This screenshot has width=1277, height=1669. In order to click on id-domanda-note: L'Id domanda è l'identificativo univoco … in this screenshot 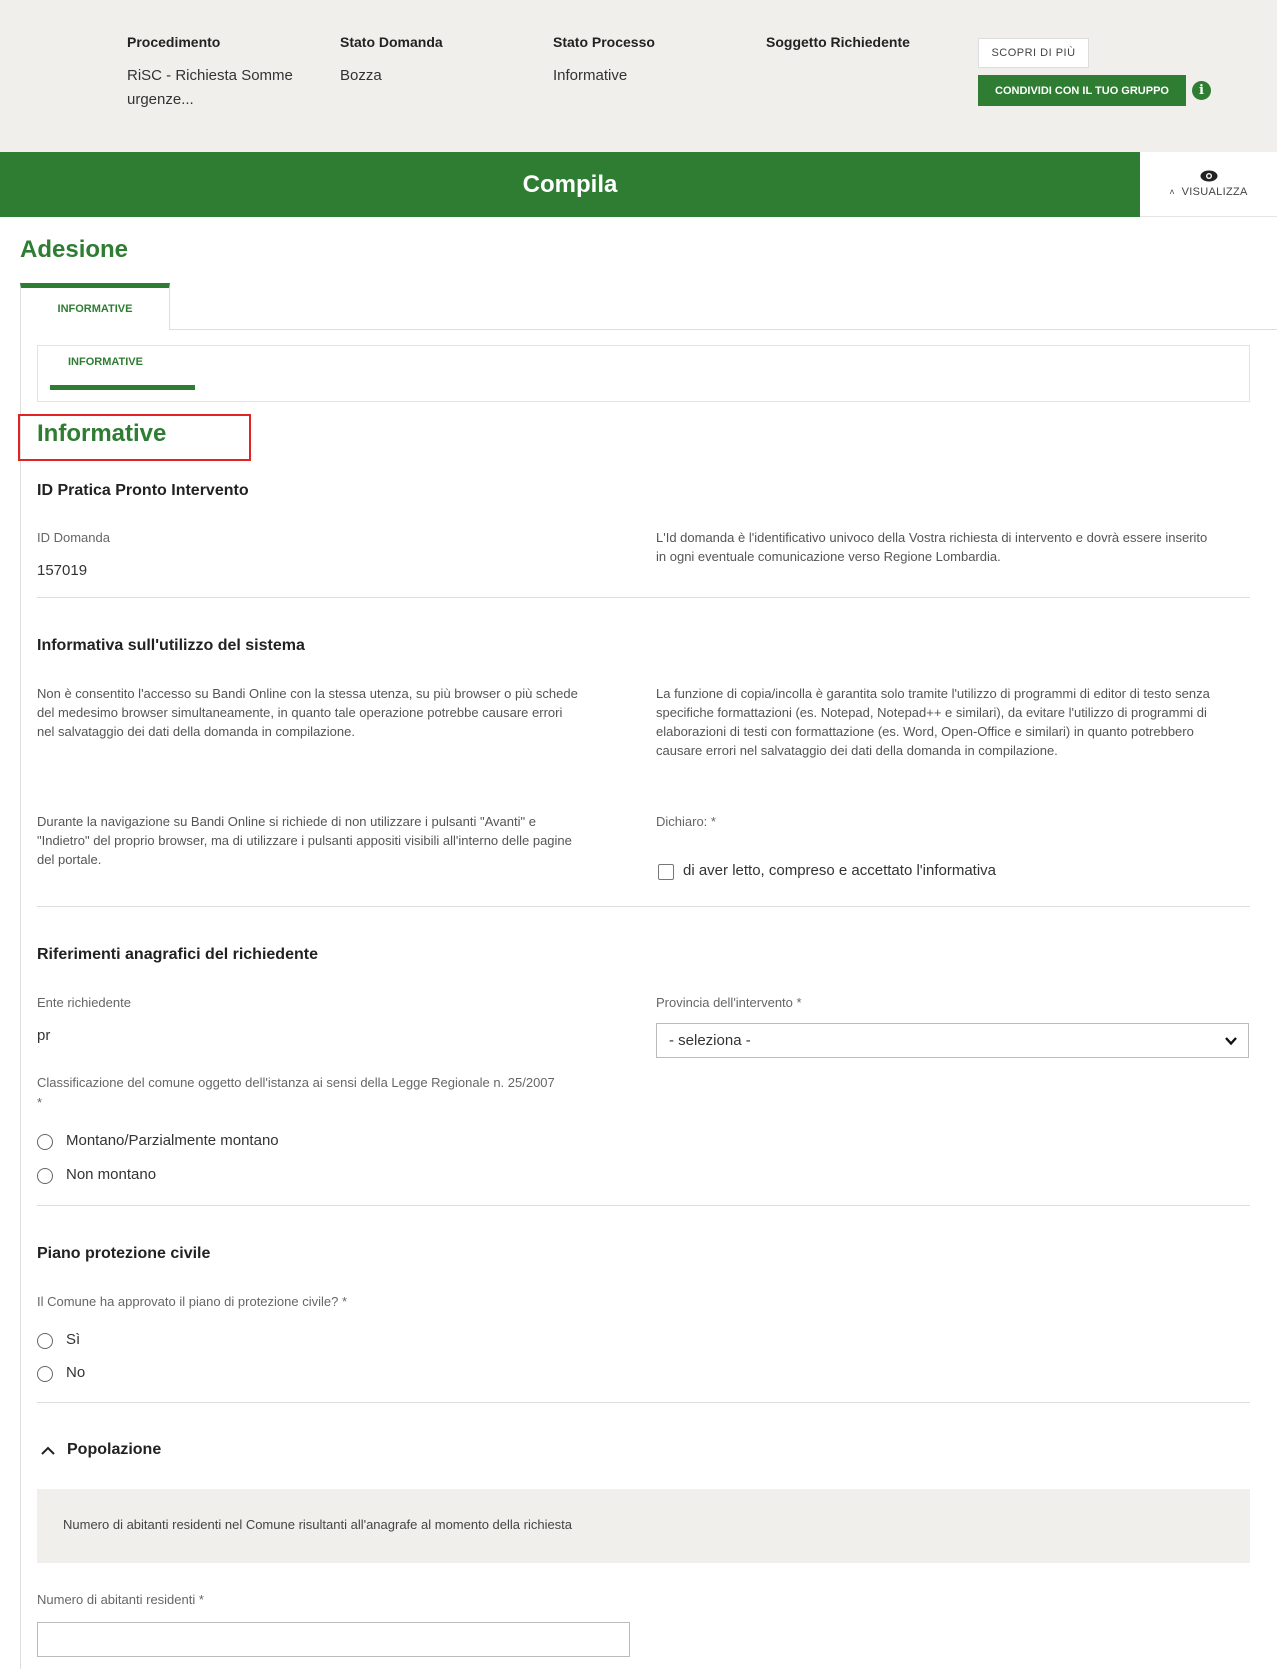, I will do `click(932, 547)`.